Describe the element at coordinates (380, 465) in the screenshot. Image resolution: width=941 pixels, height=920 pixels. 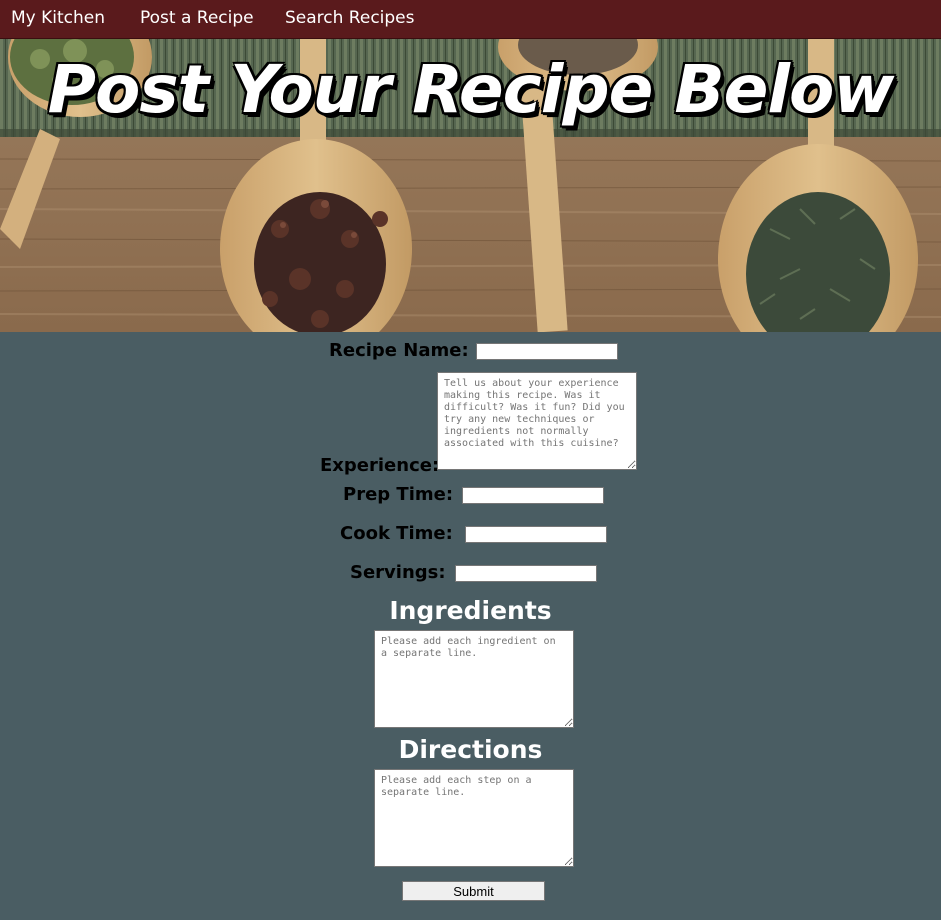
I see `experience-label: Experience:` at that location.